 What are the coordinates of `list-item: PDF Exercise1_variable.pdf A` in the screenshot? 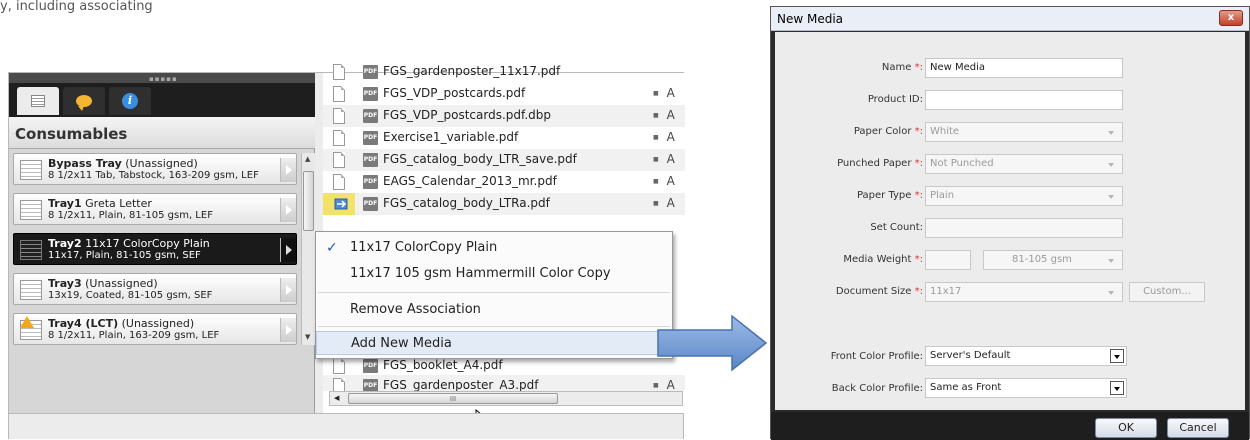 It's located at (504, 138).